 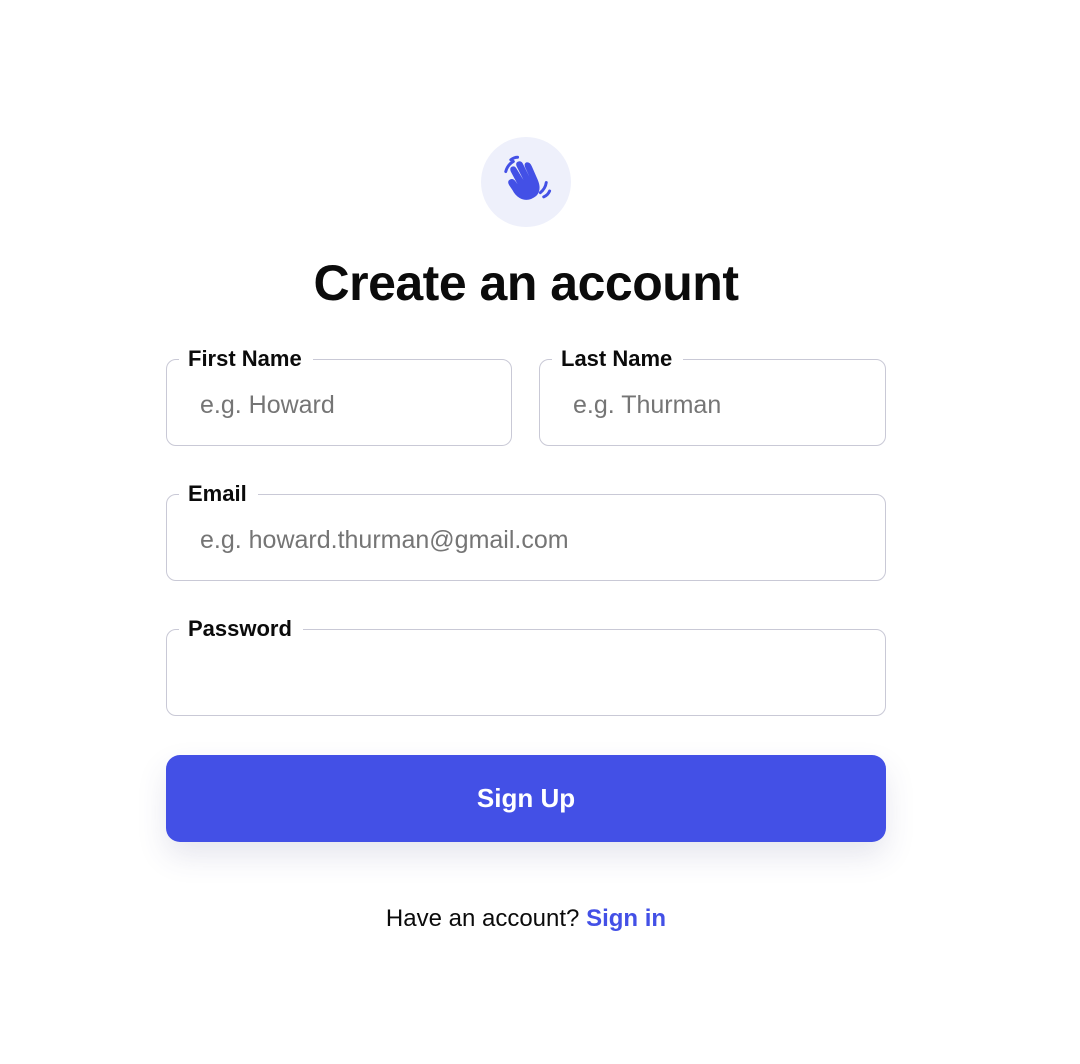 I want to click on email-input, so click(x=532, y=540).